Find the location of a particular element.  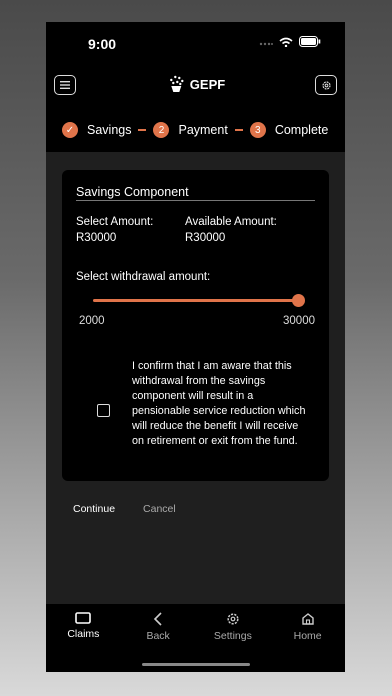

settings-button is located at coordinates (326, 85).